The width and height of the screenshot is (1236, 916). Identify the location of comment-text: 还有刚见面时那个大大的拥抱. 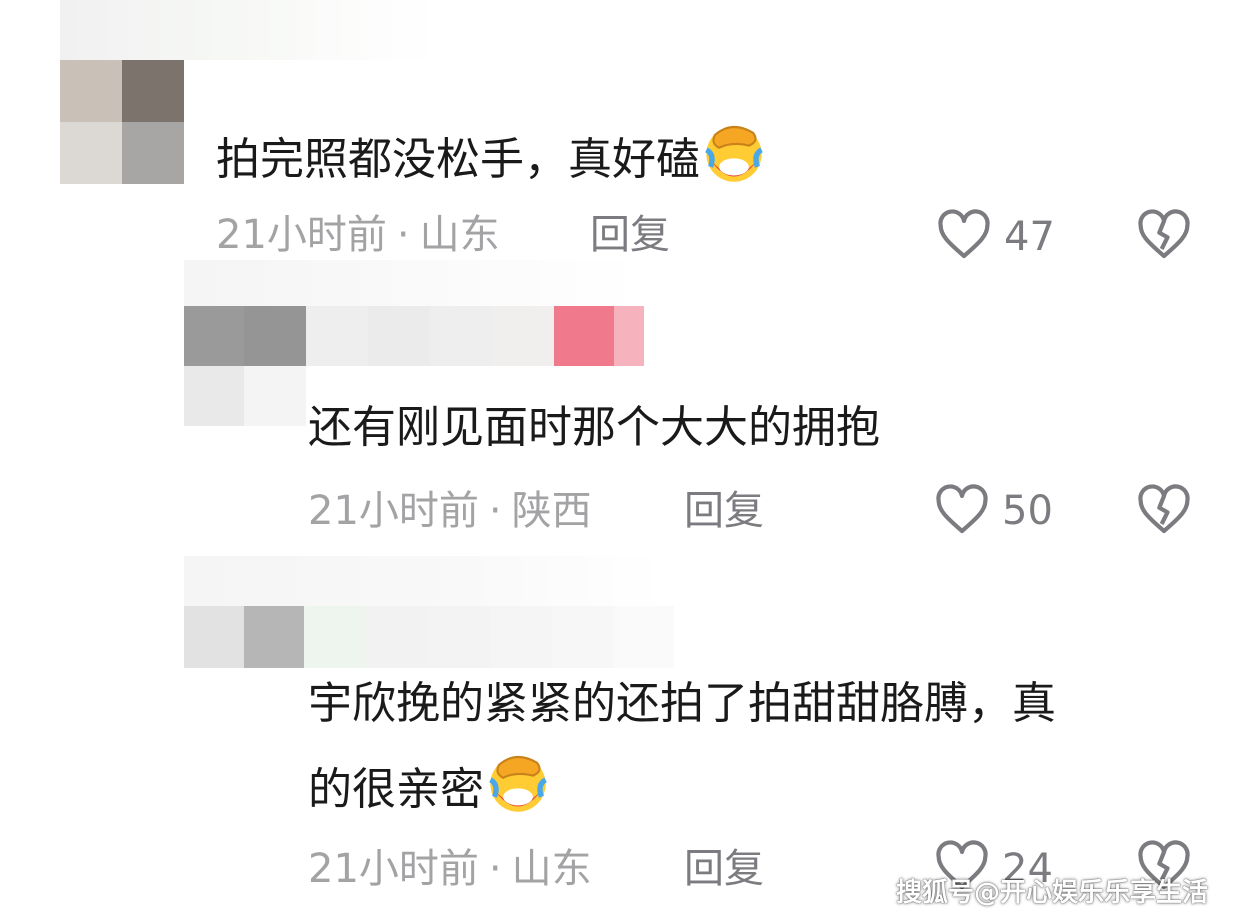
(594, 427).